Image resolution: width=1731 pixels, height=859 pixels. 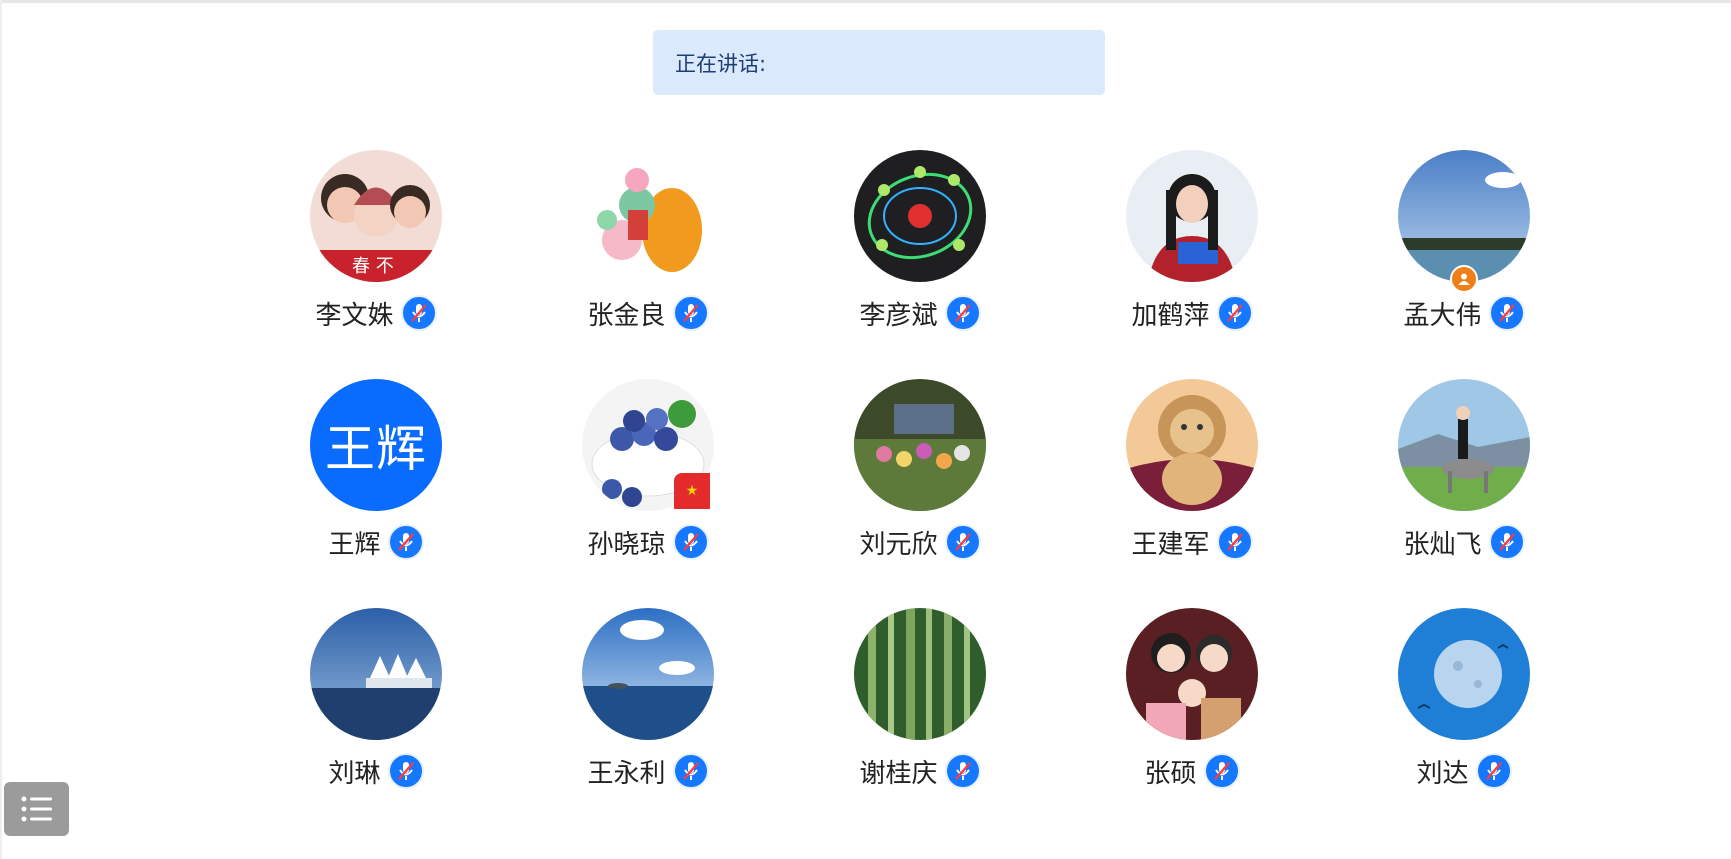 I want to click on participant-tile: 王辉 王辉, so click(x=376, y=493).